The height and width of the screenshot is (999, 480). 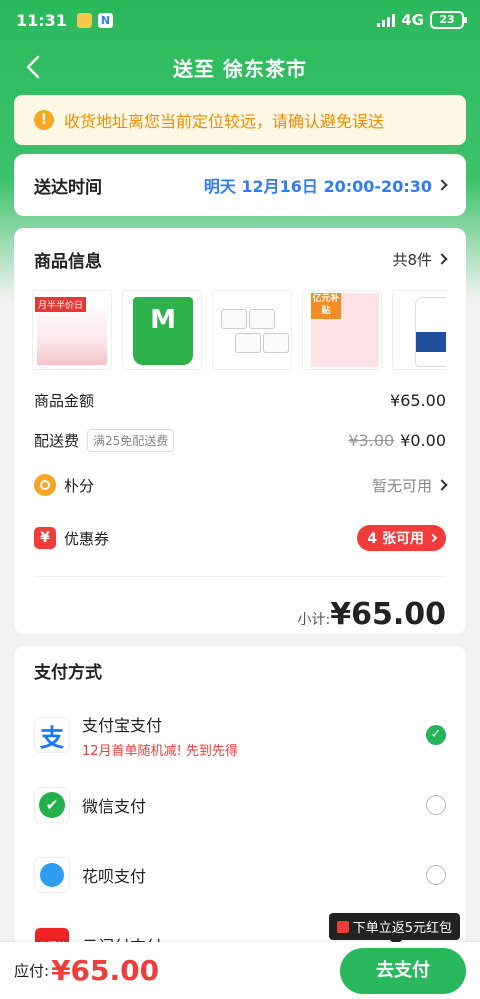 I want to click on payment-option-alipay: 支 支付宝支付 12月首单随机减! 先到先得 ✓, so click(x=240, y=735).